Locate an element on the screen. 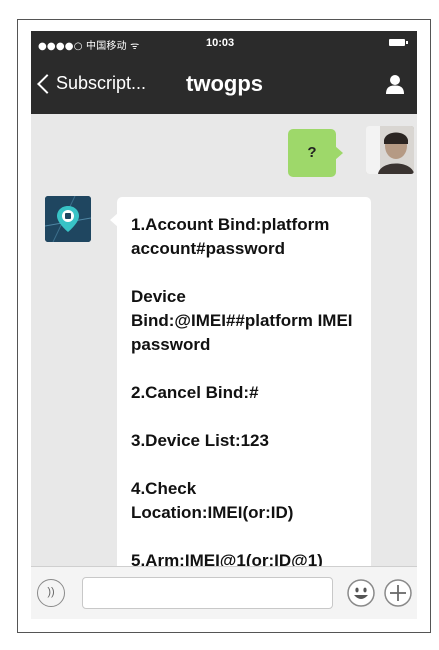 This screenshot has height=650, width=439. chat-title: twogps is located at coordinates (224, 83).